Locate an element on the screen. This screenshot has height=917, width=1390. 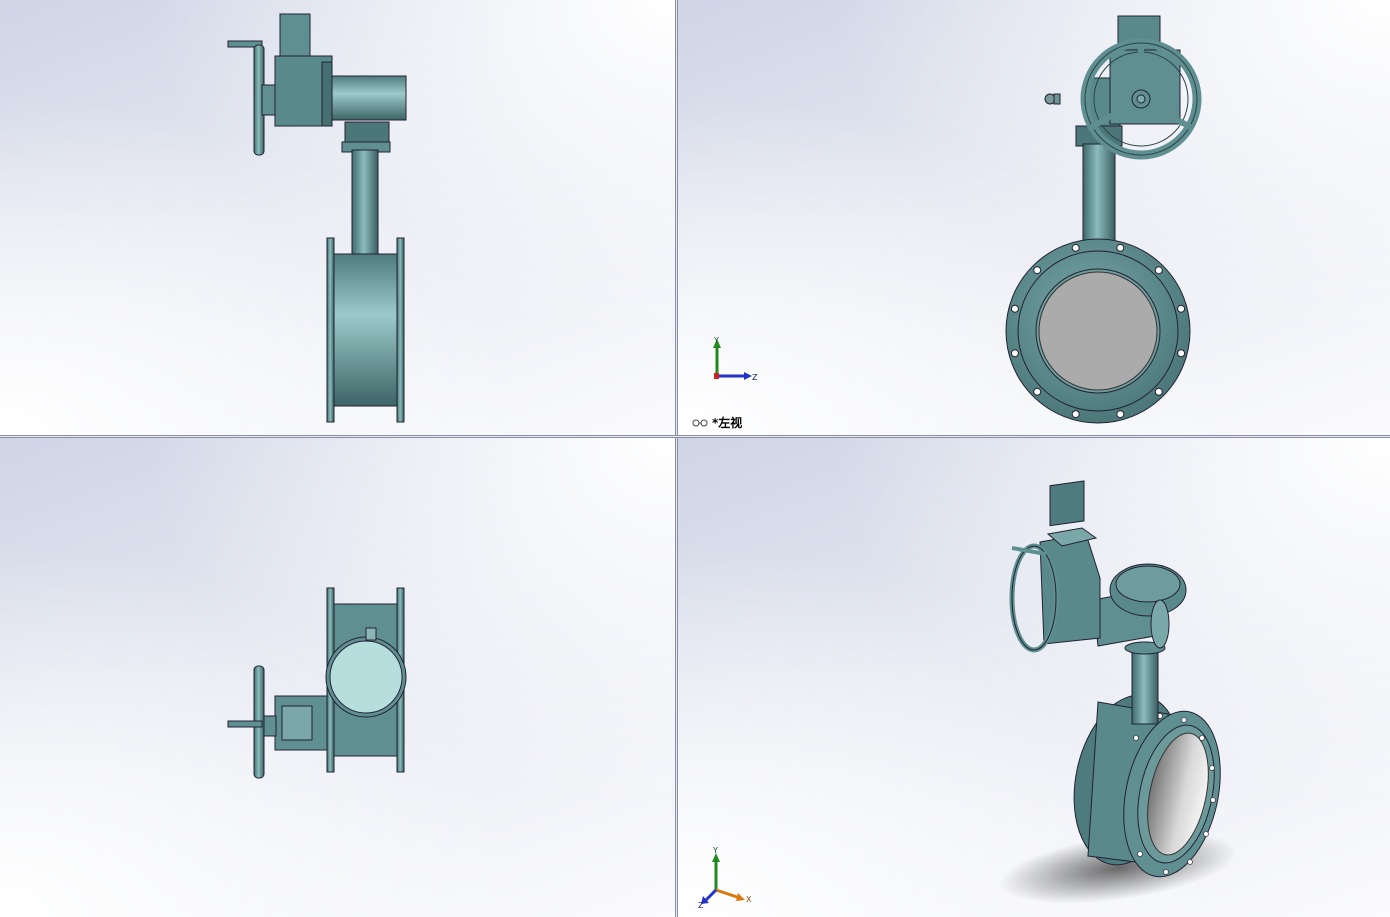
view-label: *左视 is located at coordinates (717, 422).